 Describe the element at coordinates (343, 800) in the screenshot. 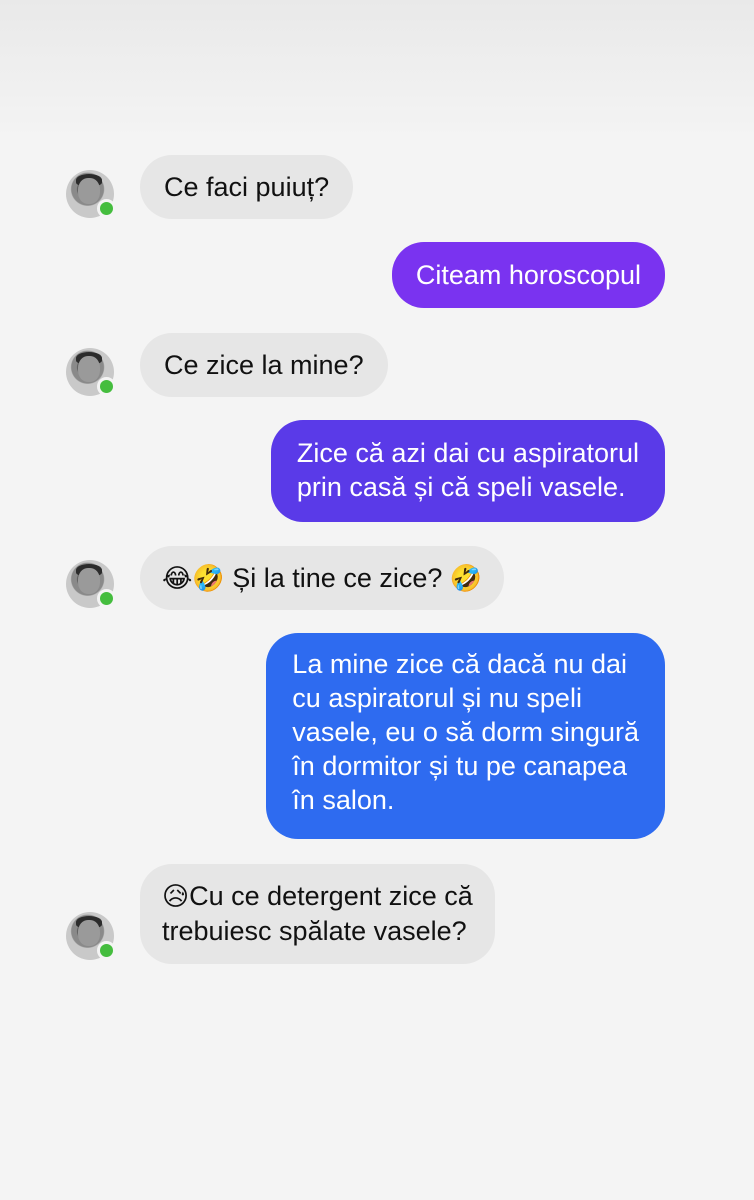

I see `message-text-line: în salon.` at that location.